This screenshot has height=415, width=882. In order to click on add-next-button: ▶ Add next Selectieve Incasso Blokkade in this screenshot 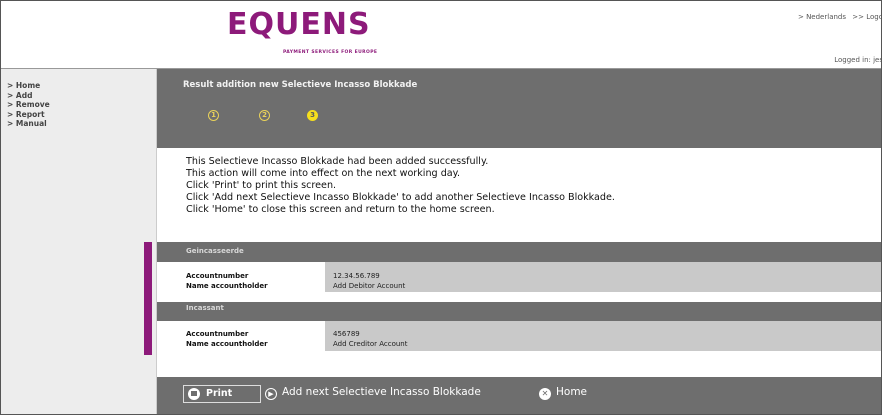, I will do `click(373, 393)`.